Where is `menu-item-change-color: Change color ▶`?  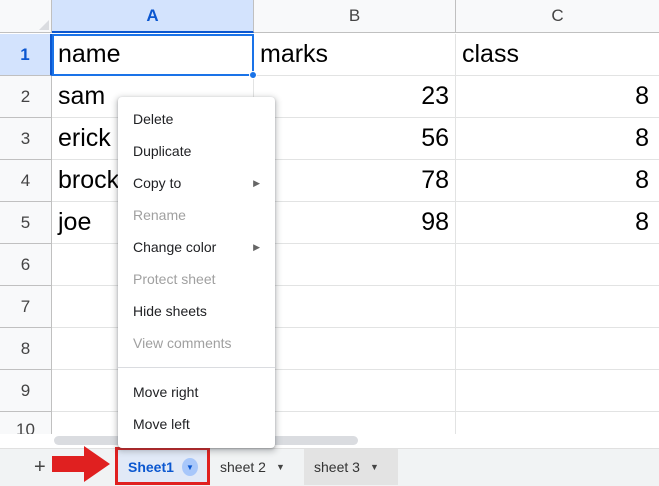
menu-item-change-color: Change color ▶ is located at coordinates (196, 247).